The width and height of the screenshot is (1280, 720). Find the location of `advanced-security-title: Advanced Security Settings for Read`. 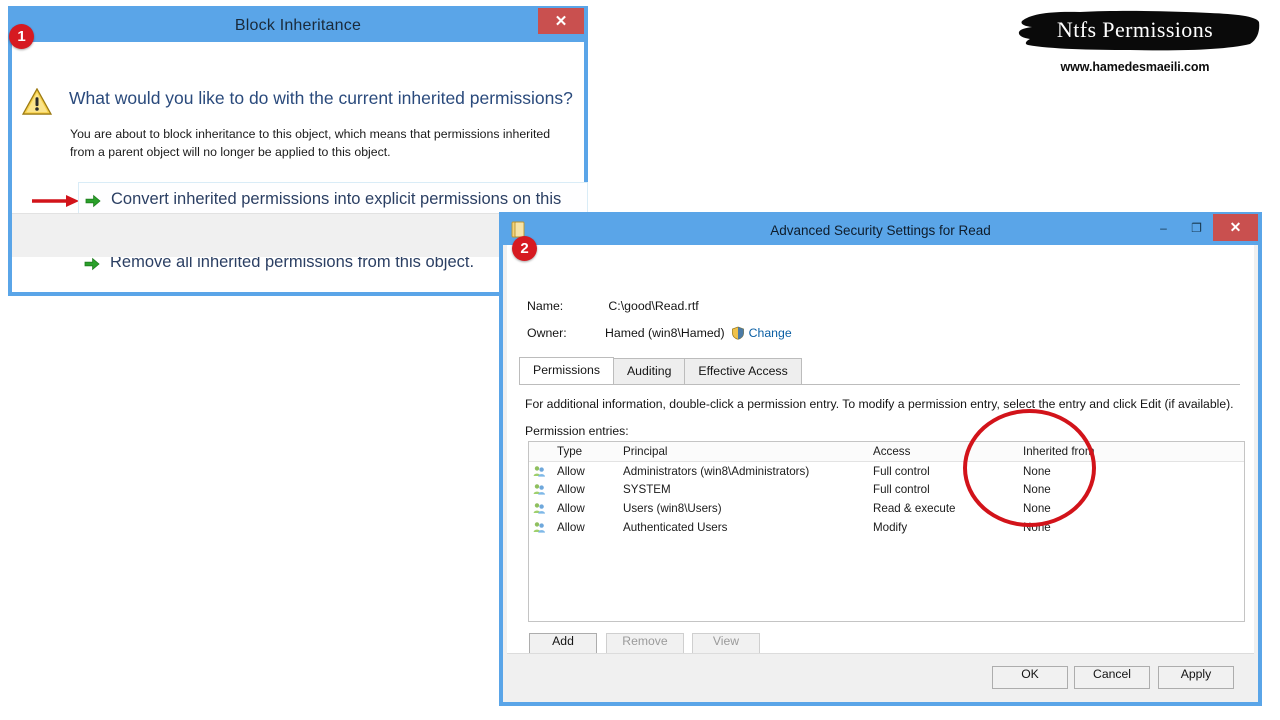

advanced-security-title: Advanced Security Settings for Read is located at coordinates (880, 230).